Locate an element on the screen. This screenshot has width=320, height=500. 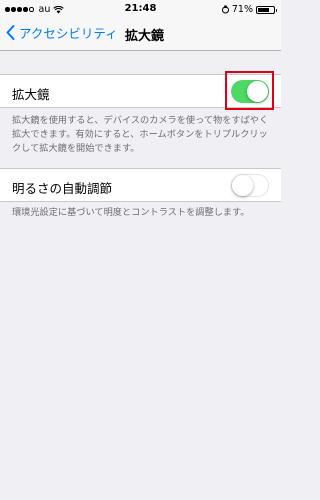
magnifier-label: 拡大鏡 is located at coordinates (31, 94).